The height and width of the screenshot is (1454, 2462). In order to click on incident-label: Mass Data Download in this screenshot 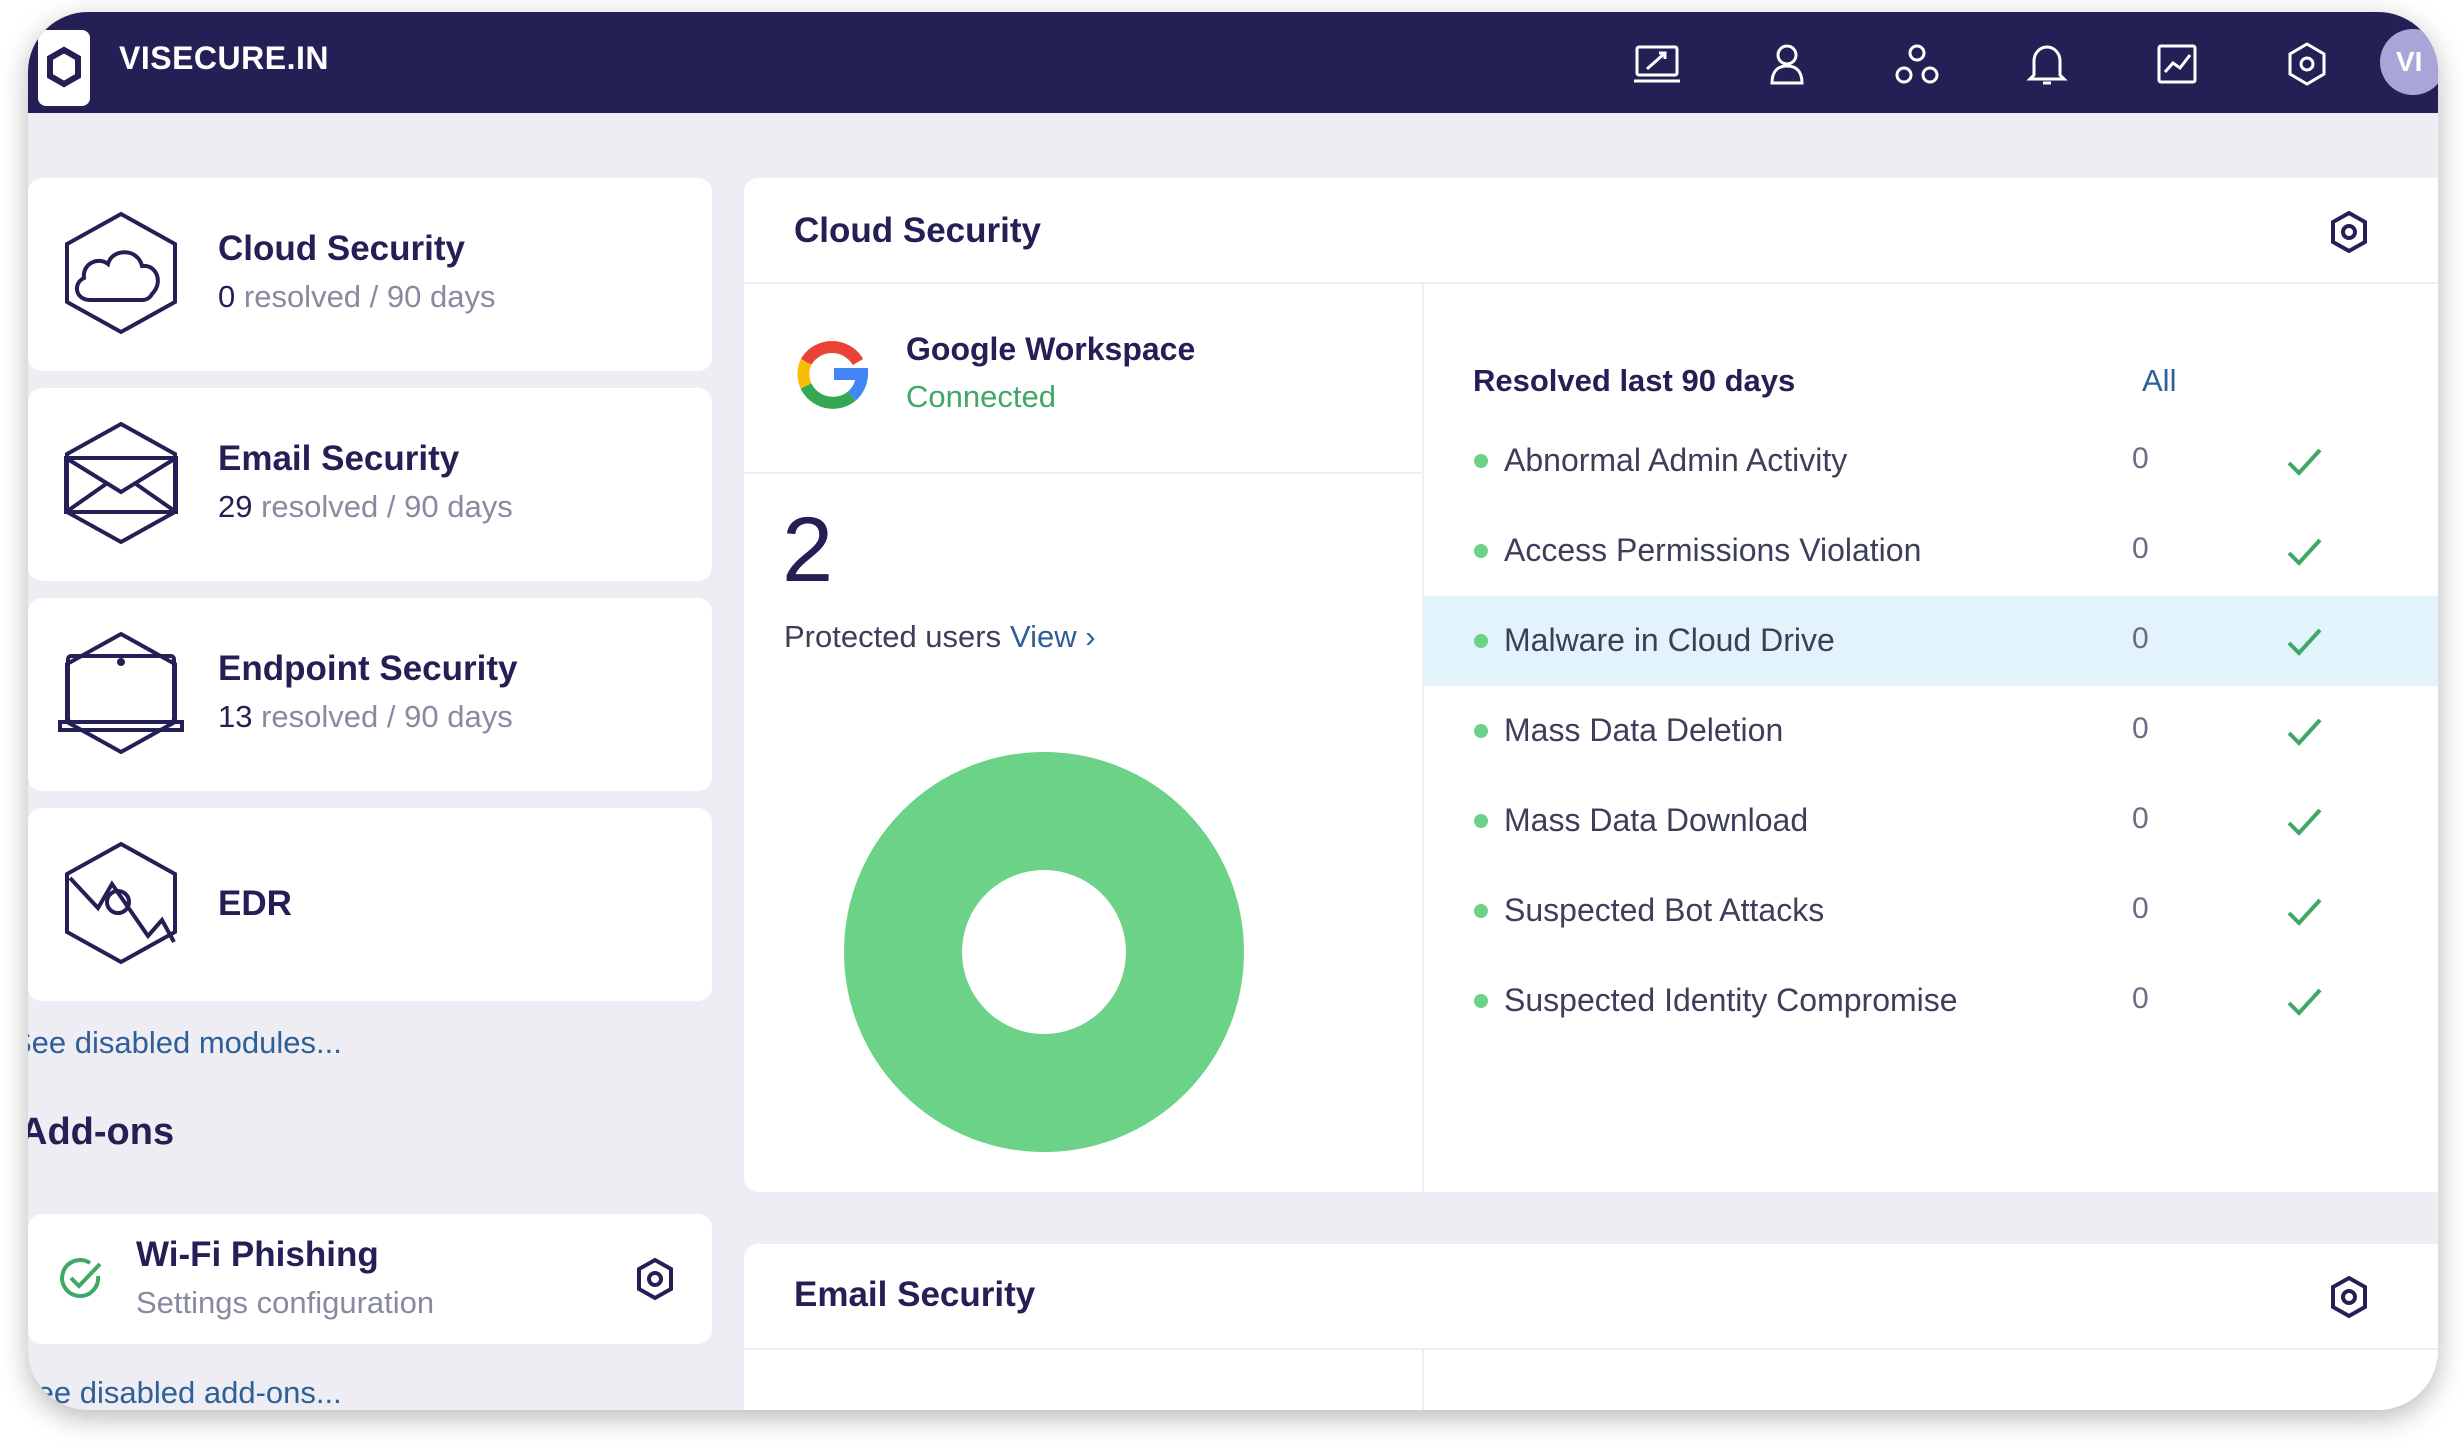, I will do `click(1656, 820)`.